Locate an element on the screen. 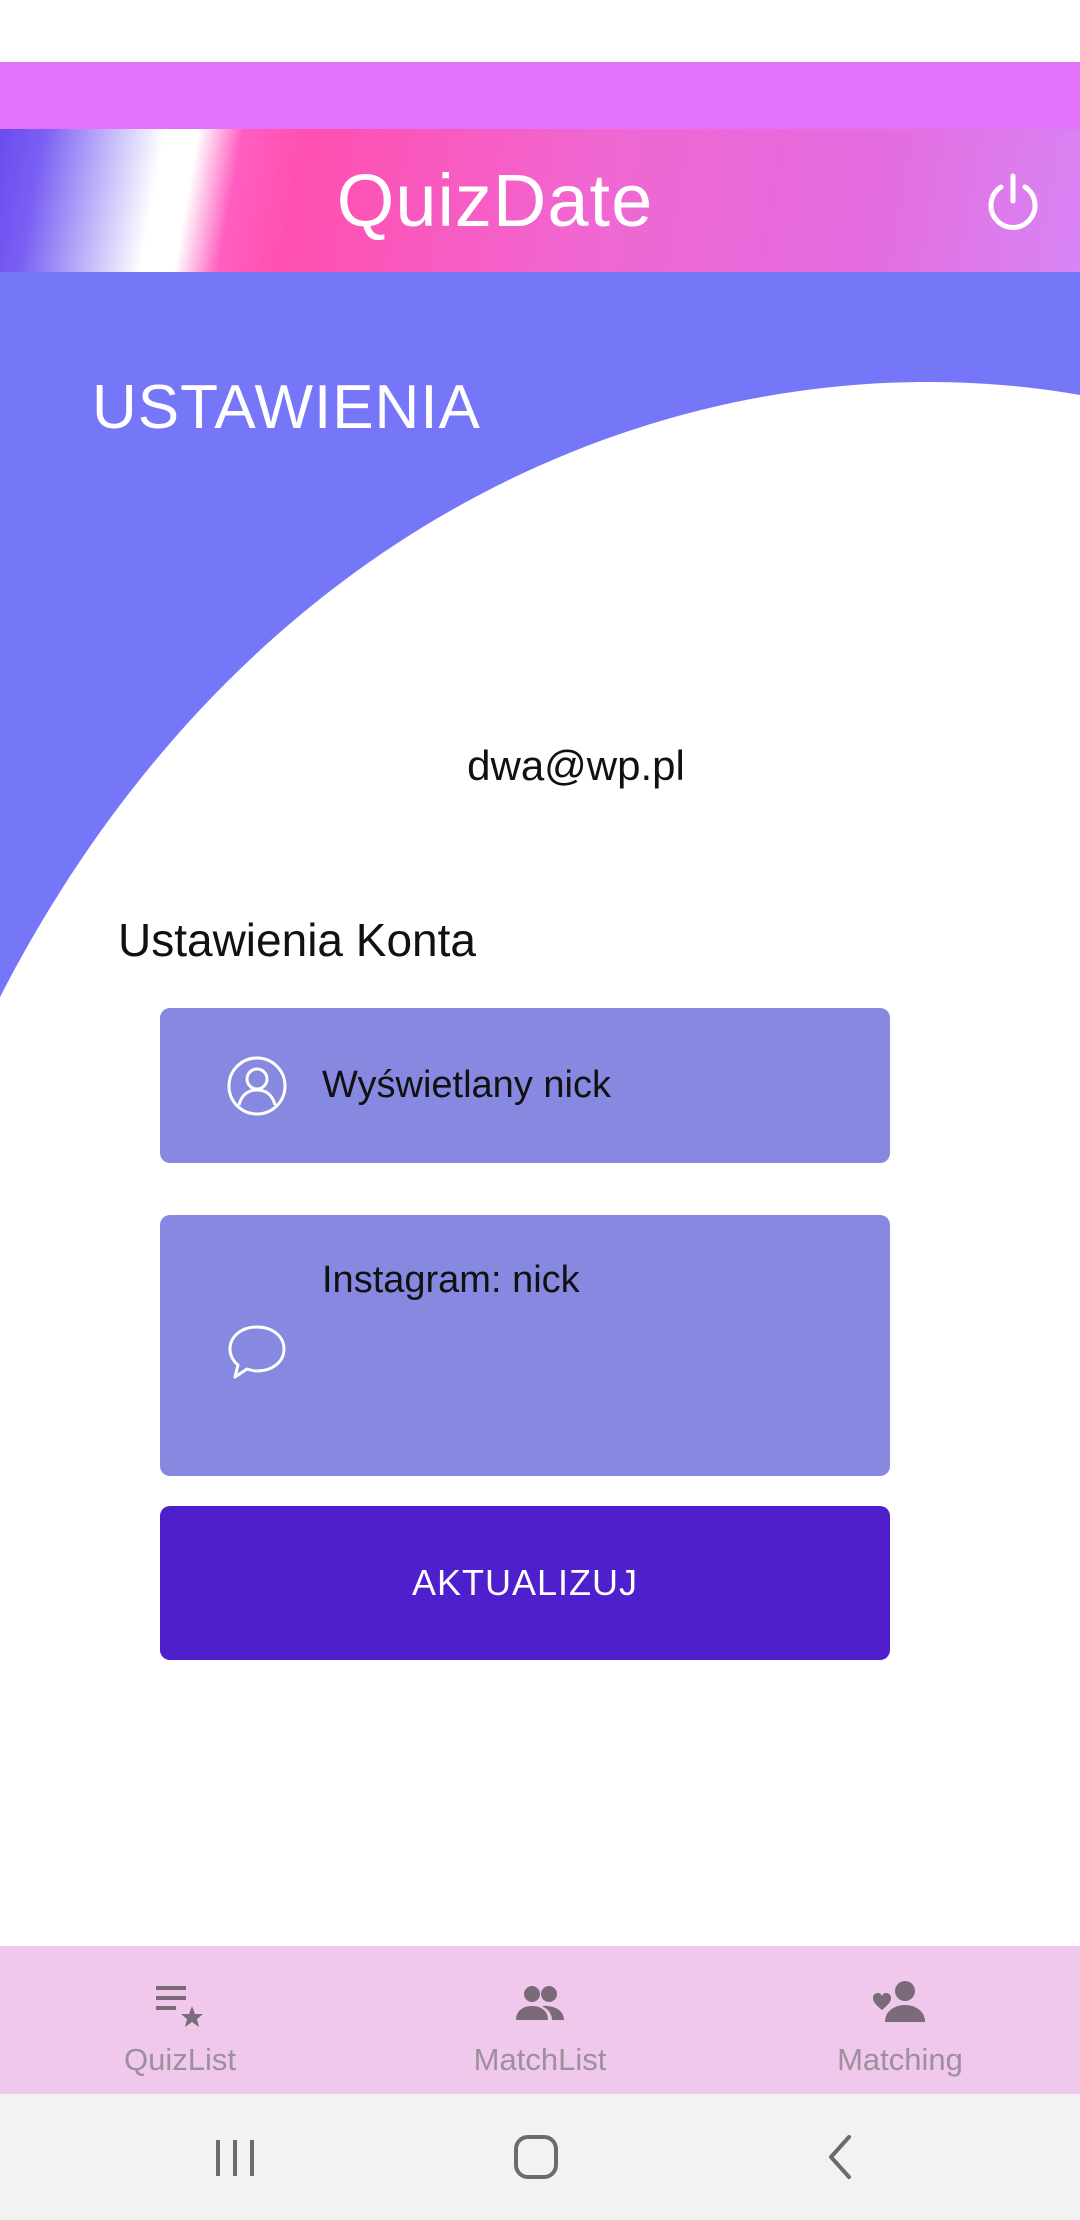 The image size is (1080, 2220). instagram-value: Instagram: nick is located at coordinates (451, 1280).